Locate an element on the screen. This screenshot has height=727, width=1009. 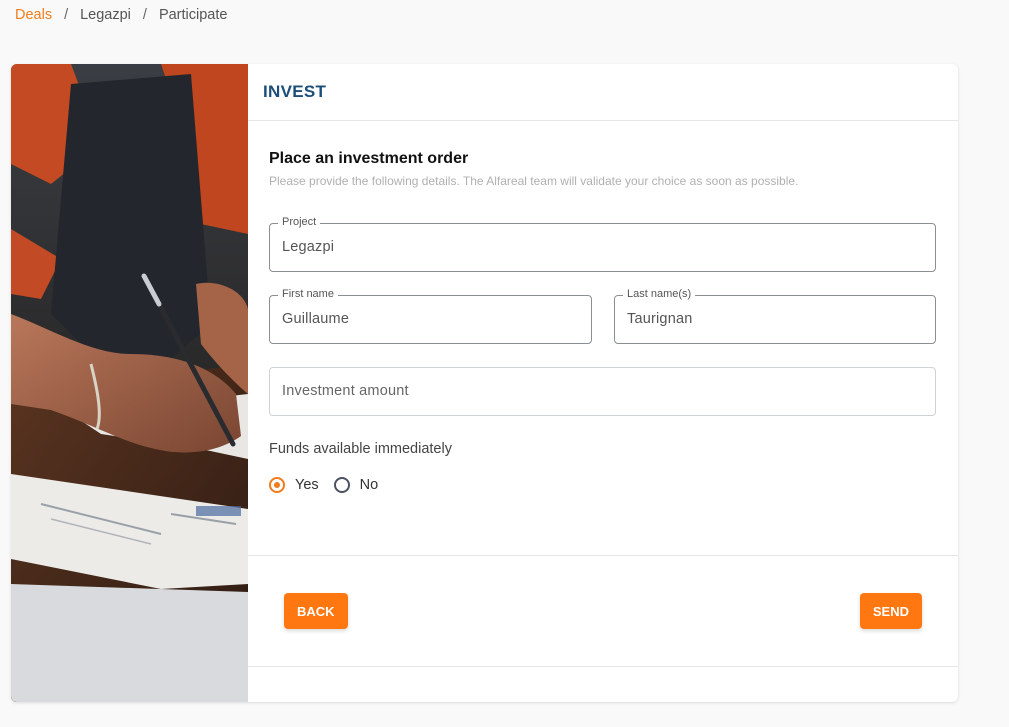
panel-title: INVEST is located at coordinates (295, 91).